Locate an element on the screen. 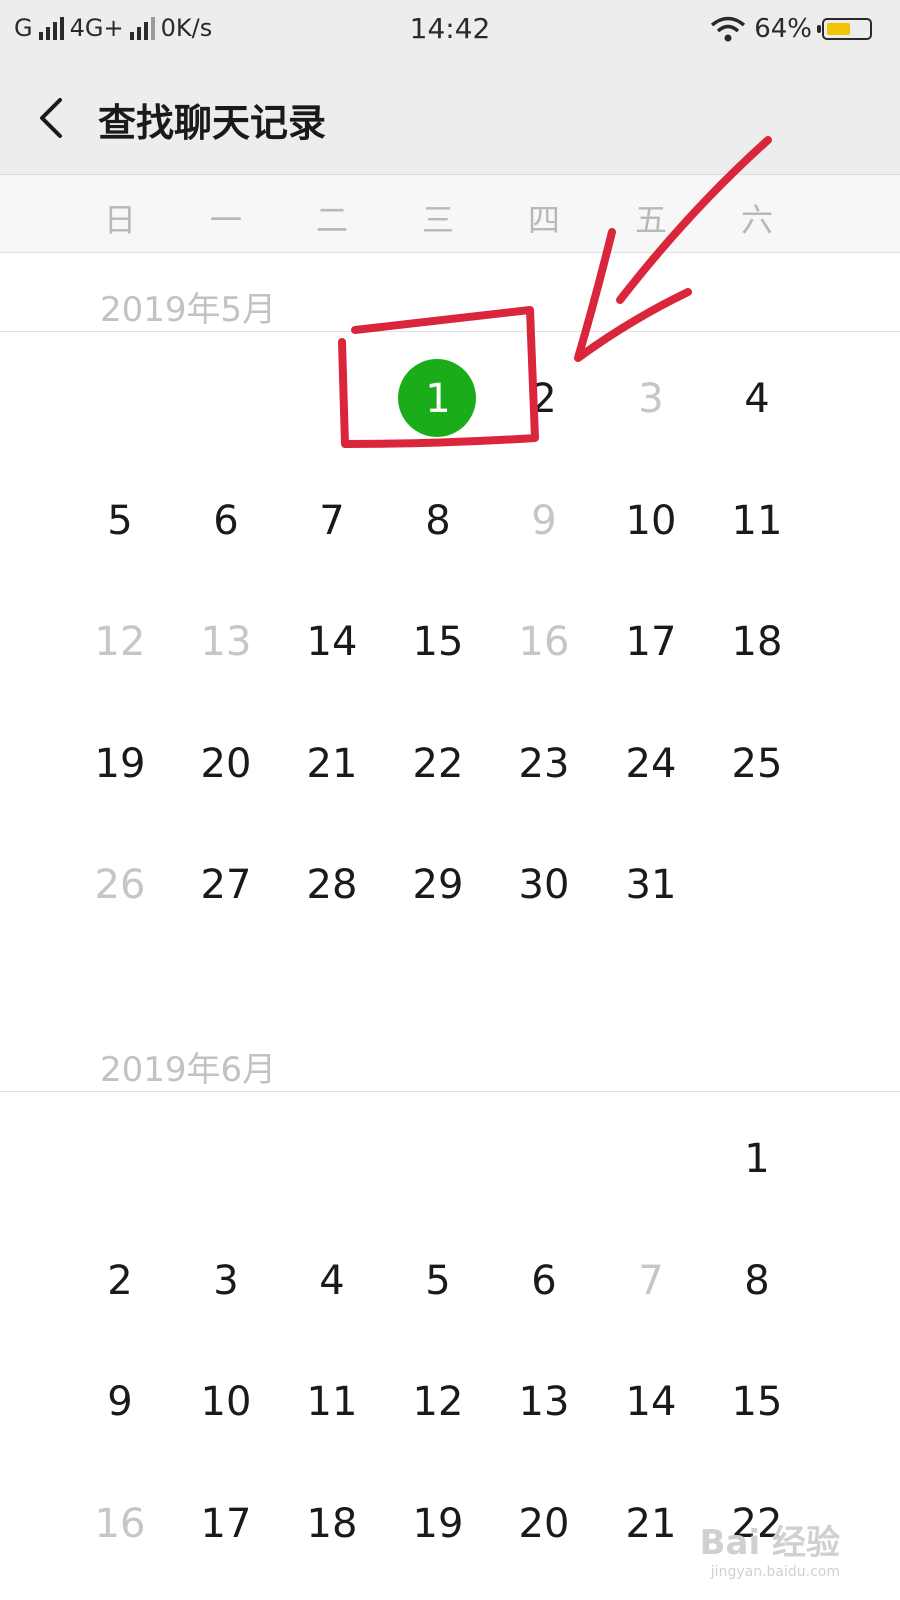 Image resolution: width=900 pixels, height=1600 pixels. weekday-label: 四 is located at coordinates (543, 220).